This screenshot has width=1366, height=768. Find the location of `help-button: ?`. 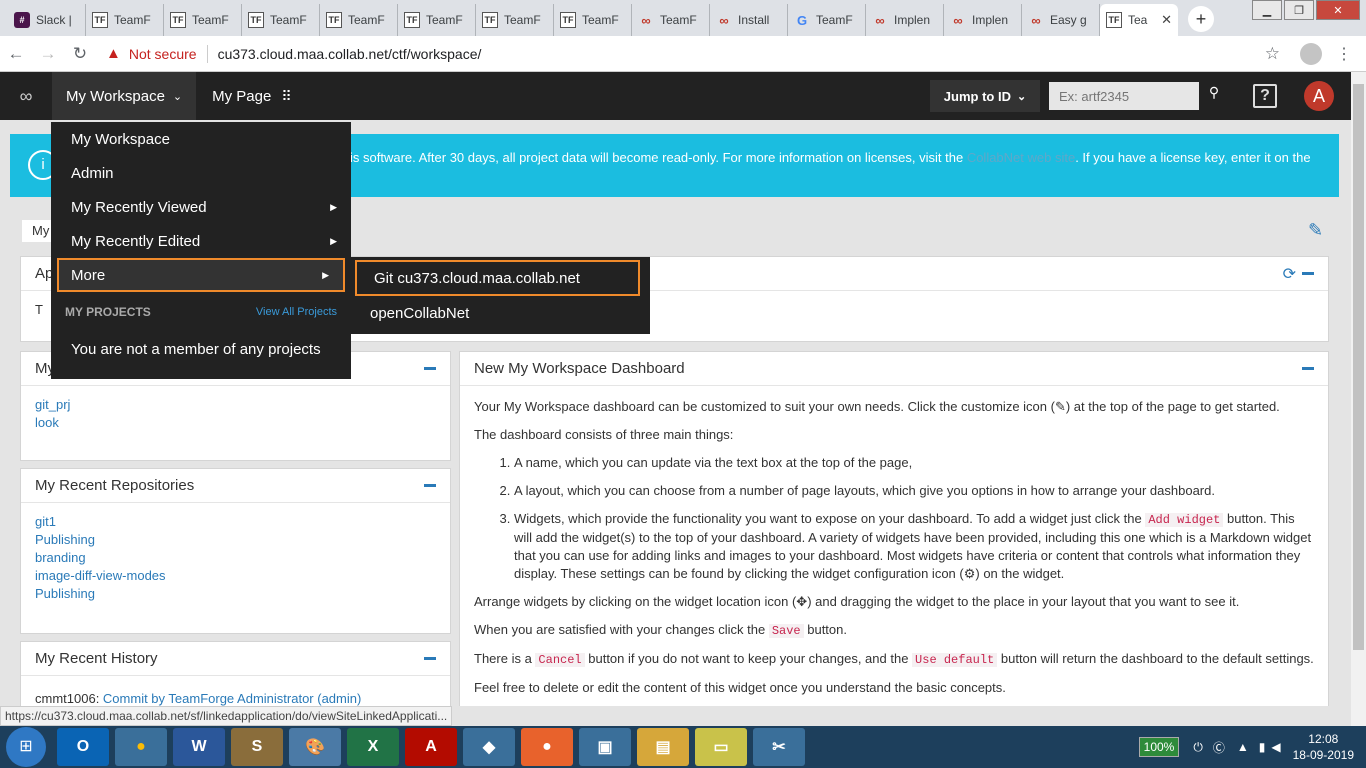

help-button: ? is located at coordinates (1265, 96).